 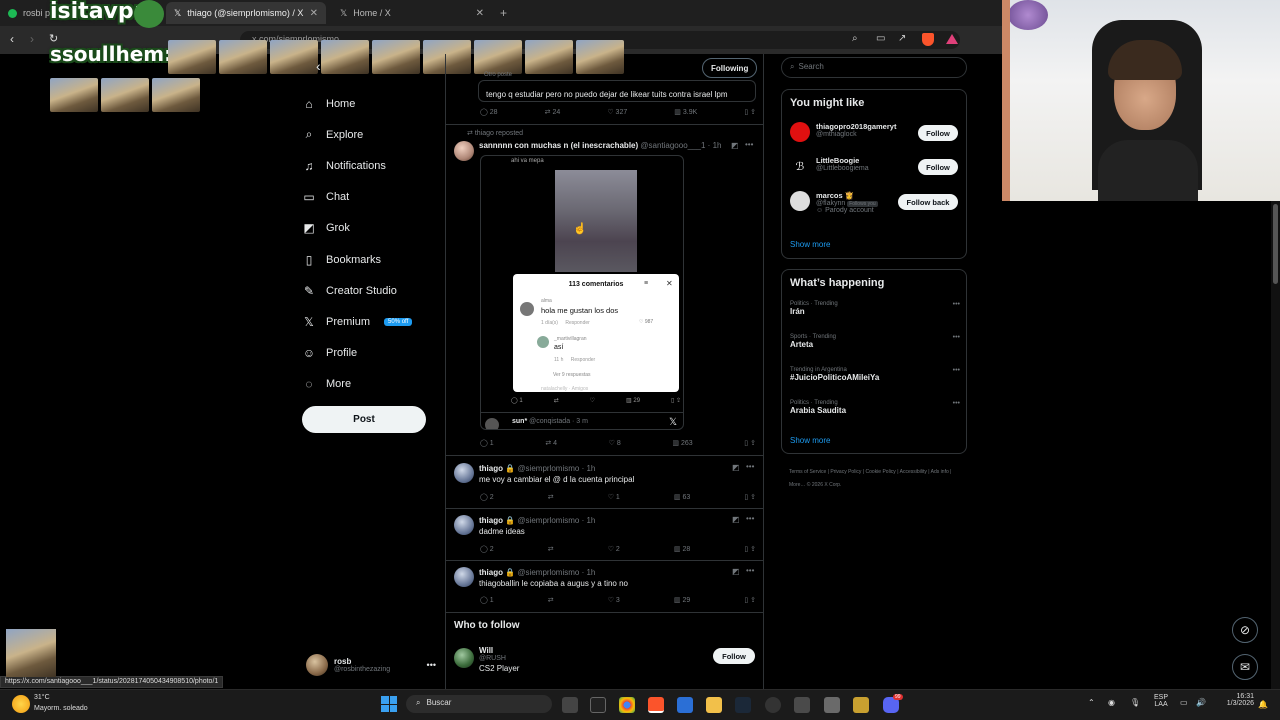 I want to click on nav-more: ◌ More, so click(x=372, y=384).